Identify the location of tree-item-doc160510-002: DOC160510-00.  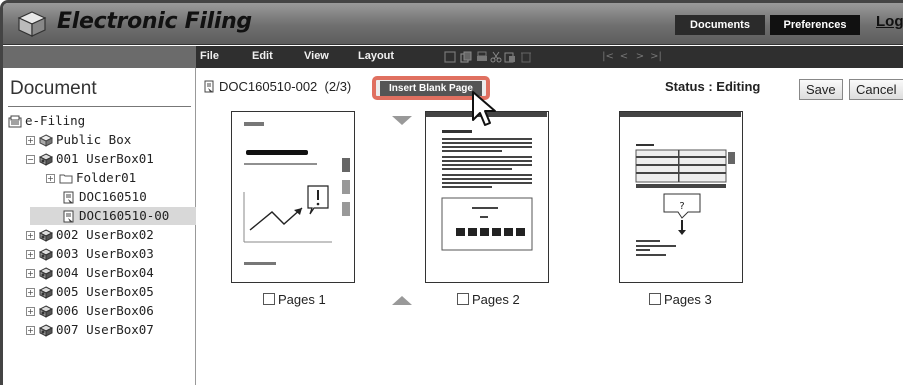
(113, 216).